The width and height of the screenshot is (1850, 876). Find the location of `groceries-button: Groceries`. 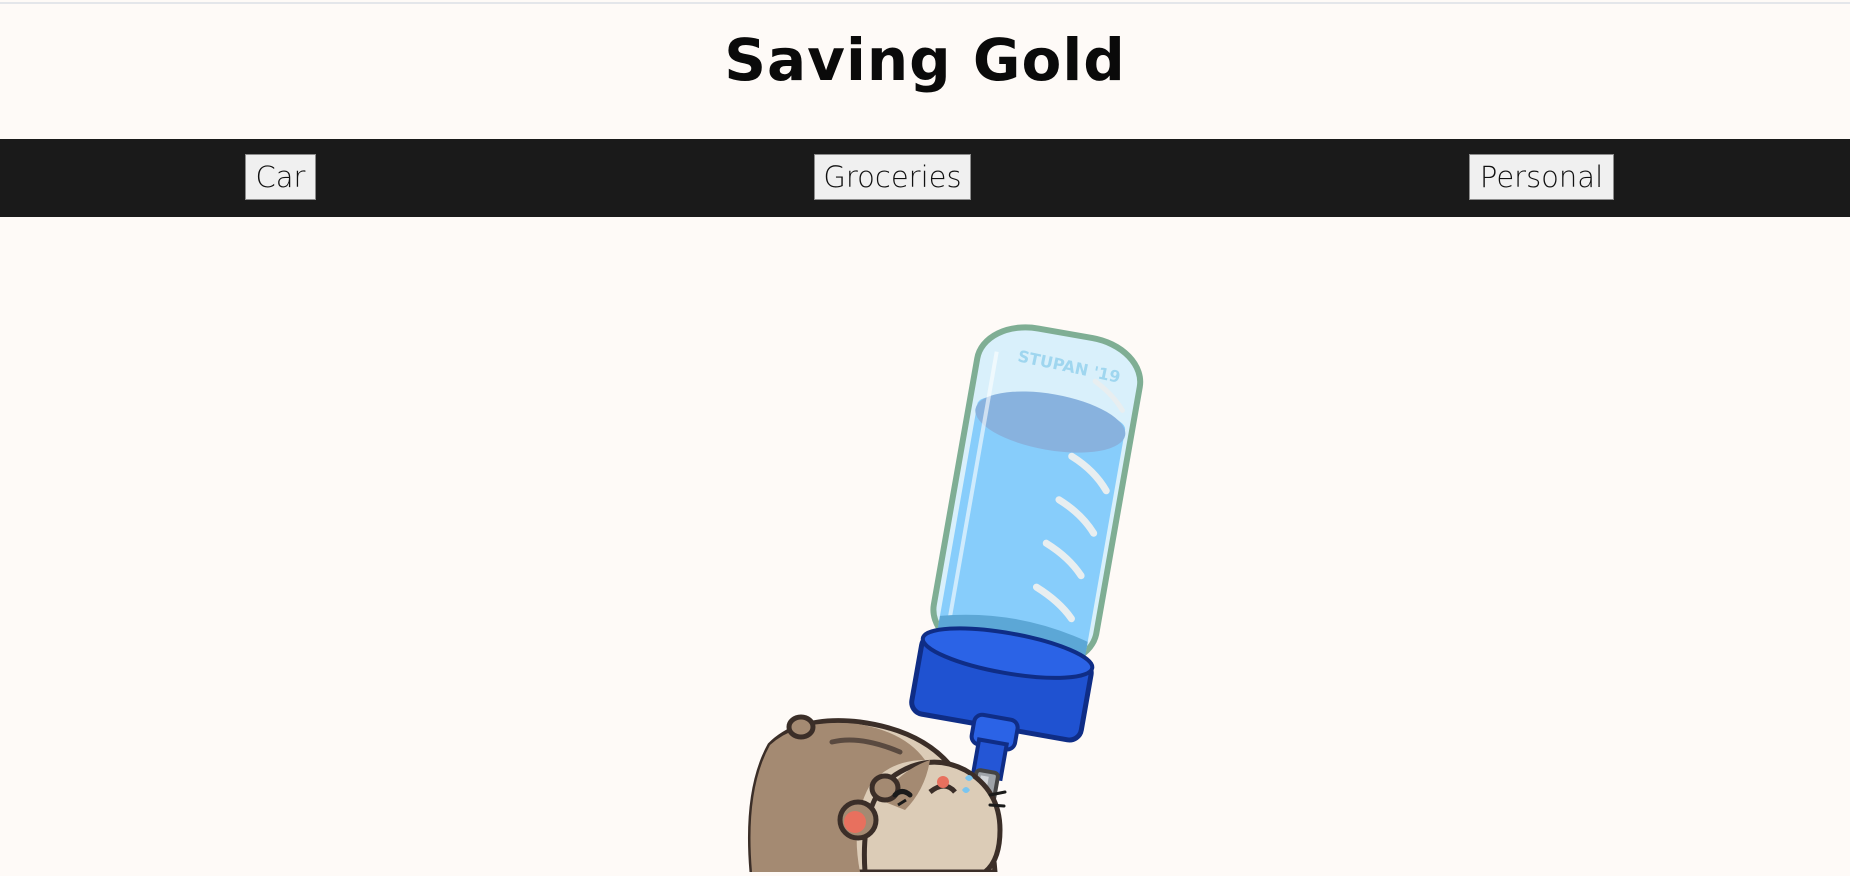

groceries-button: Groceries is located at coordinates (892, 177).